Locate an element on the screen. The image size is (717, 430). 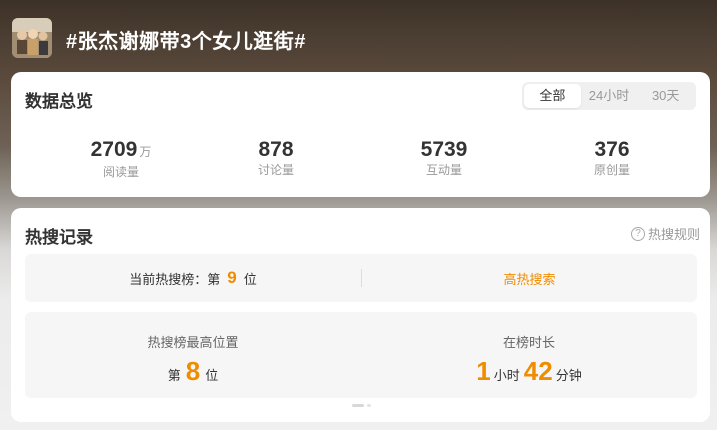
stats-row: 2709 万 阅读量 878 讨论量 5739 互动量 376 原创量 is located at coordinates (360, 159).